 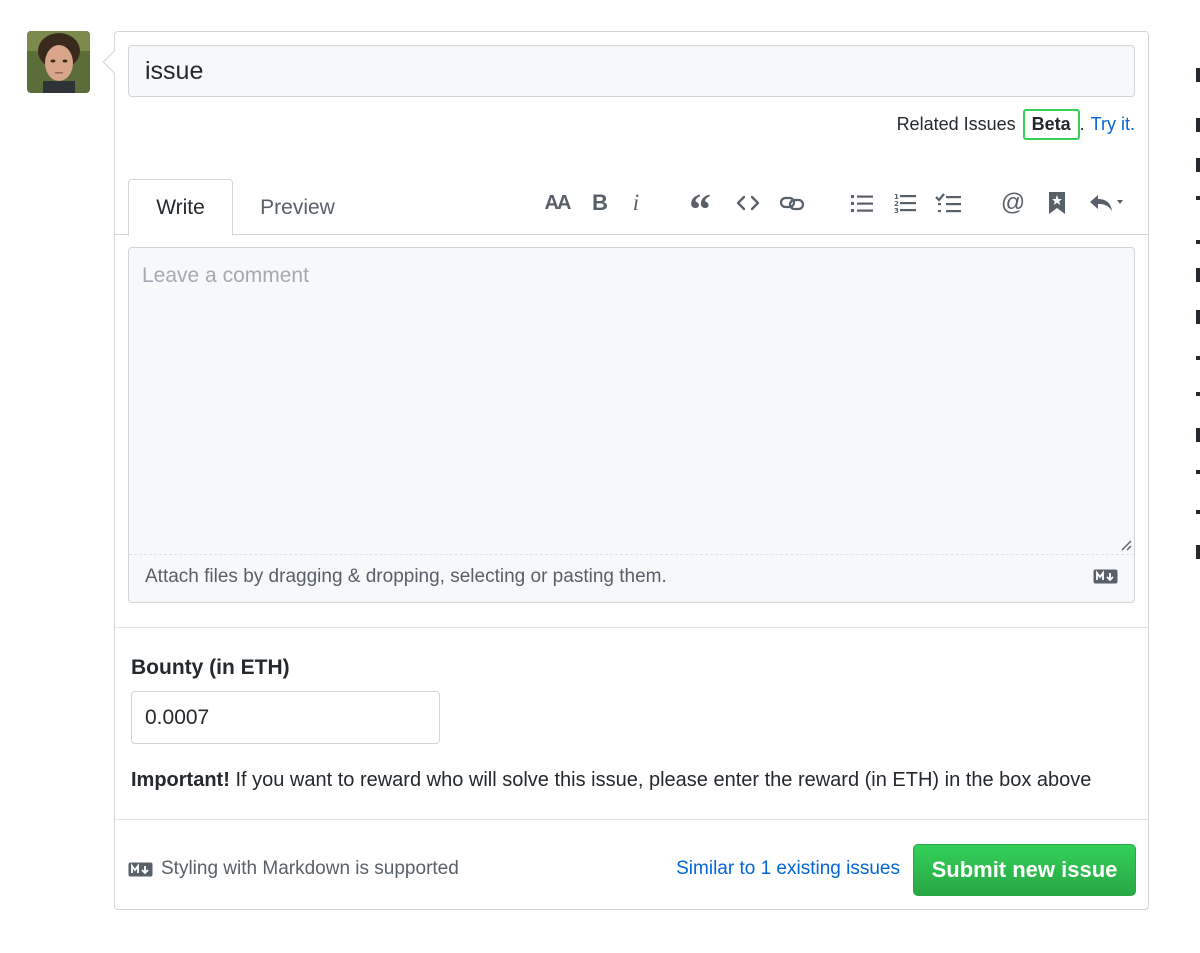 I want to click on numbered-list-icon: 123, so click(x=905, y=203).